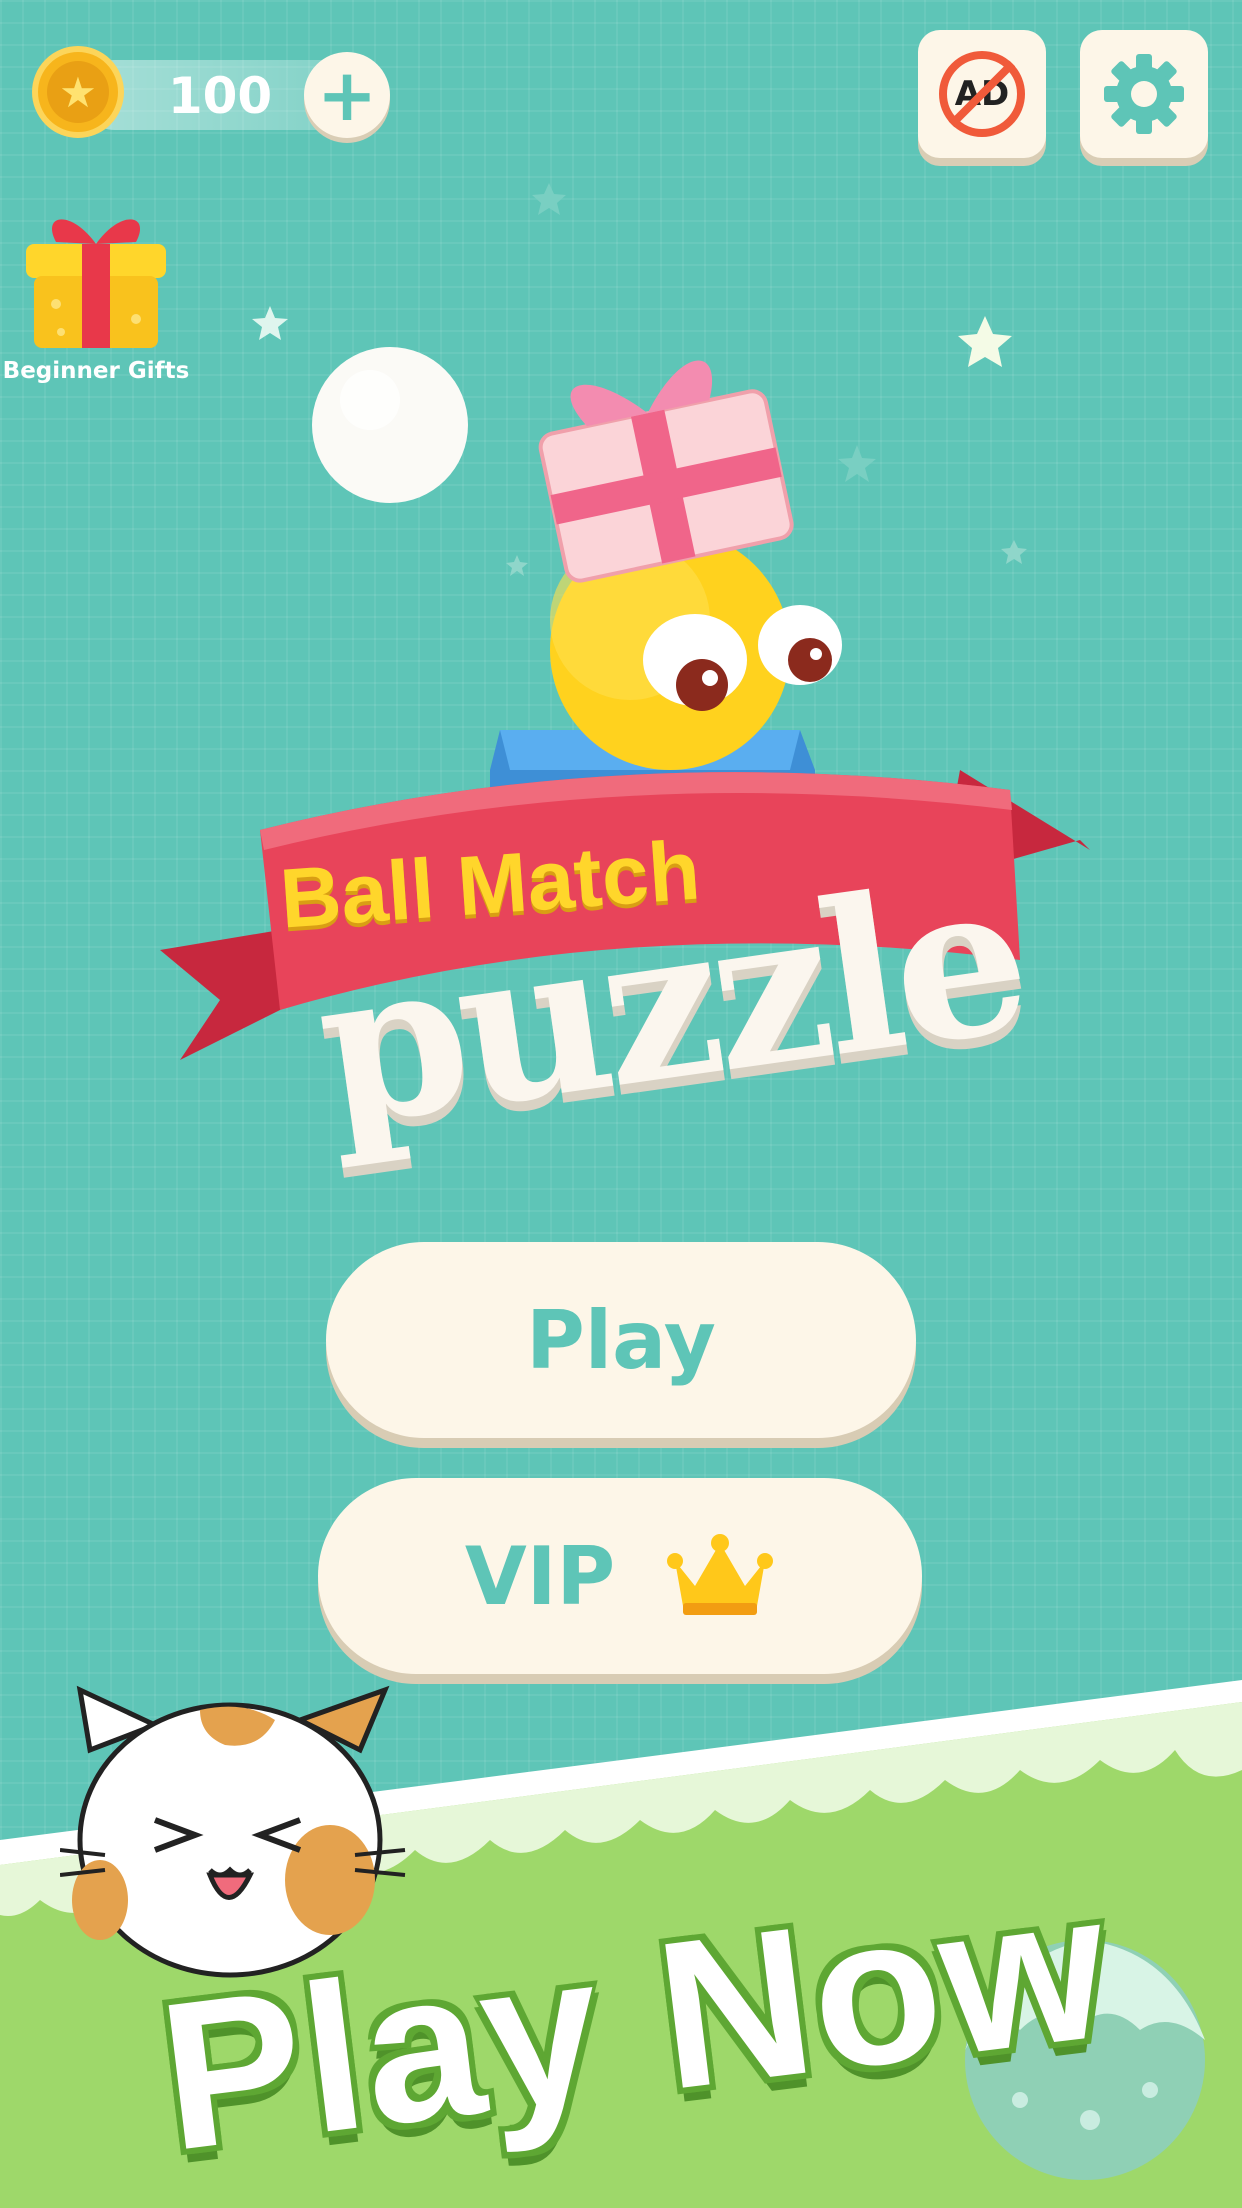  I want to click on remove-ads-button: AD, so click(982, 94).